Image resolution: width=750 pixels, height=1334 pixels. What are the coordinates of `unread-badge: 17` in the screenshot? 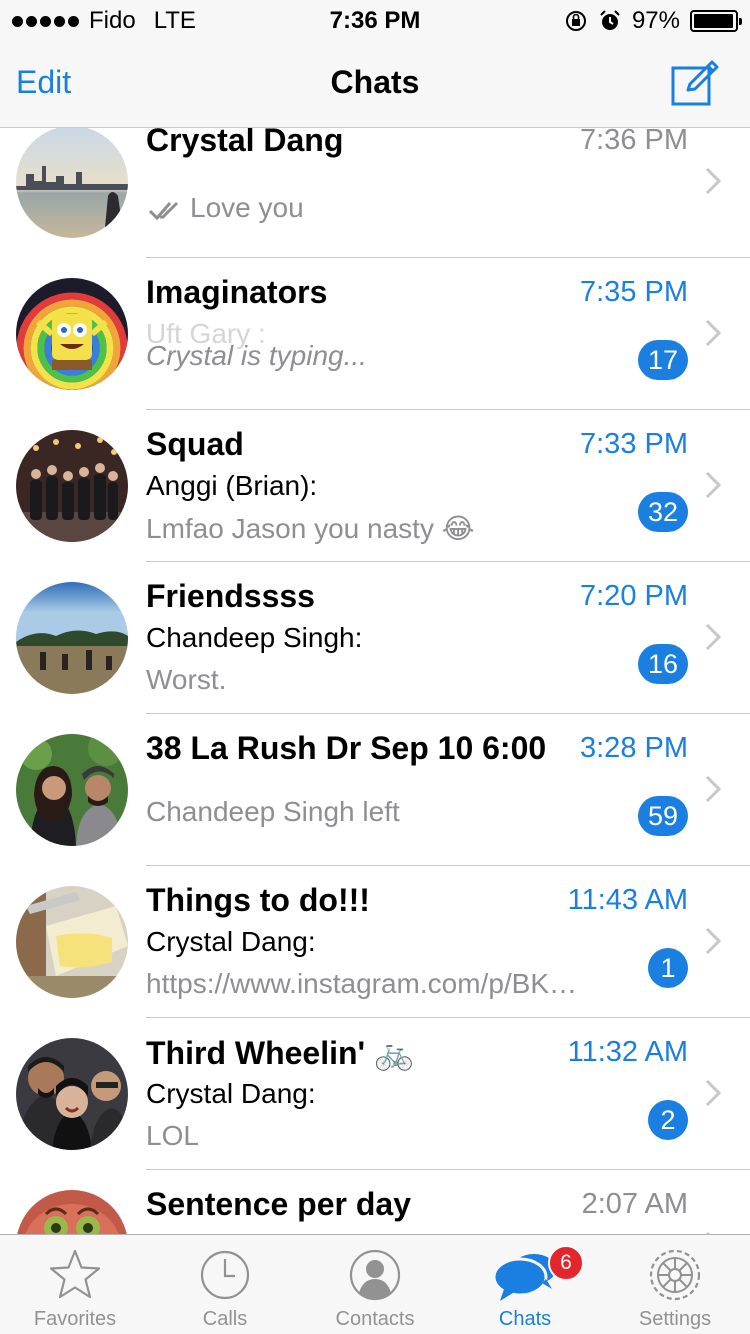 It's located at (662, 360).